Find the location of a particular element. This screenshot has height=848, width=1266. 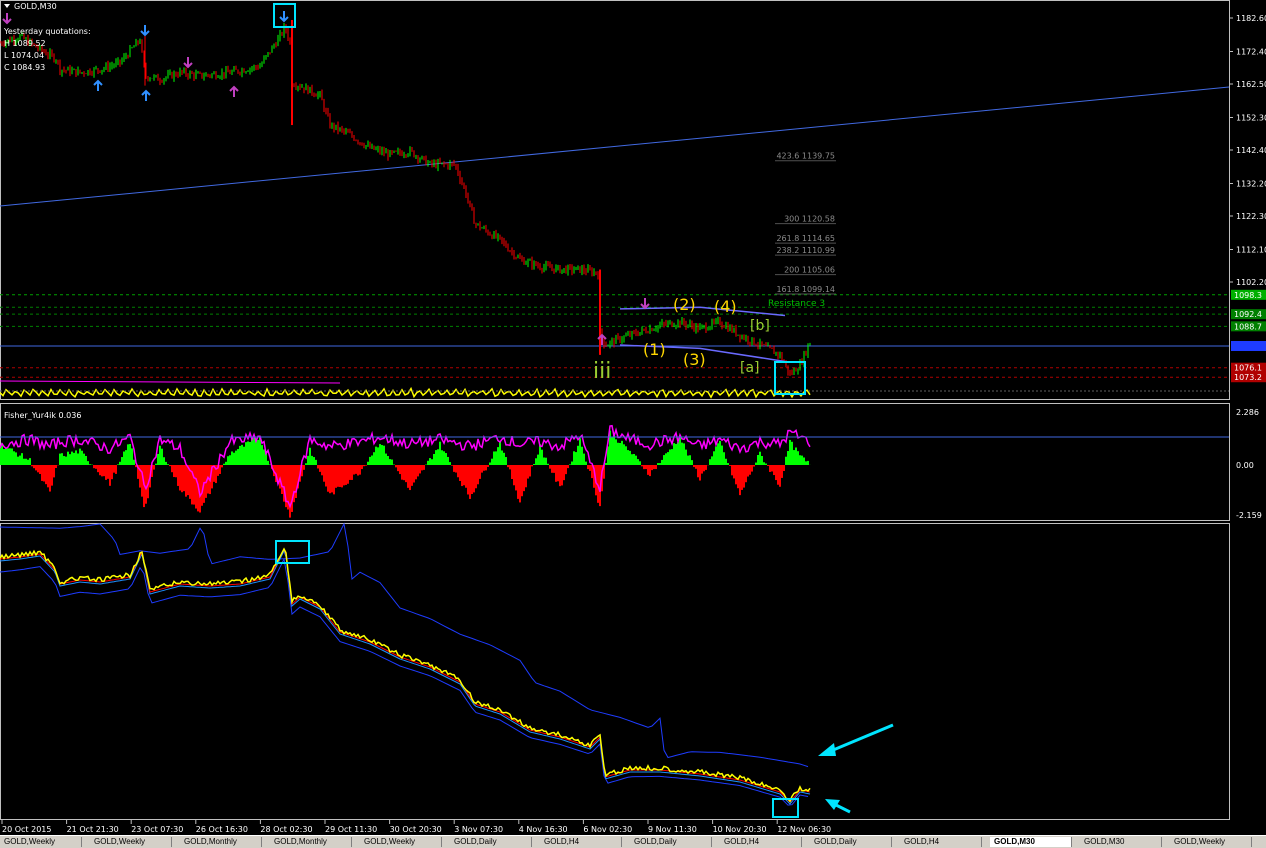

price-tag-label: 1098.3 is located at coordinates (1248, 295).